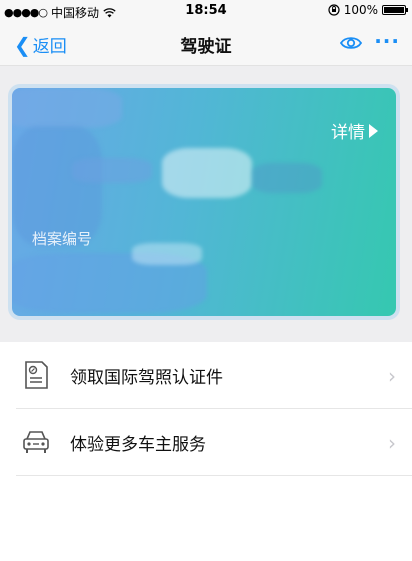 The height and width of the screenshot is (561, 412). I want to click on status-bar: ●●●●○ 中国移动 18:54 100%, so click(206, 11).